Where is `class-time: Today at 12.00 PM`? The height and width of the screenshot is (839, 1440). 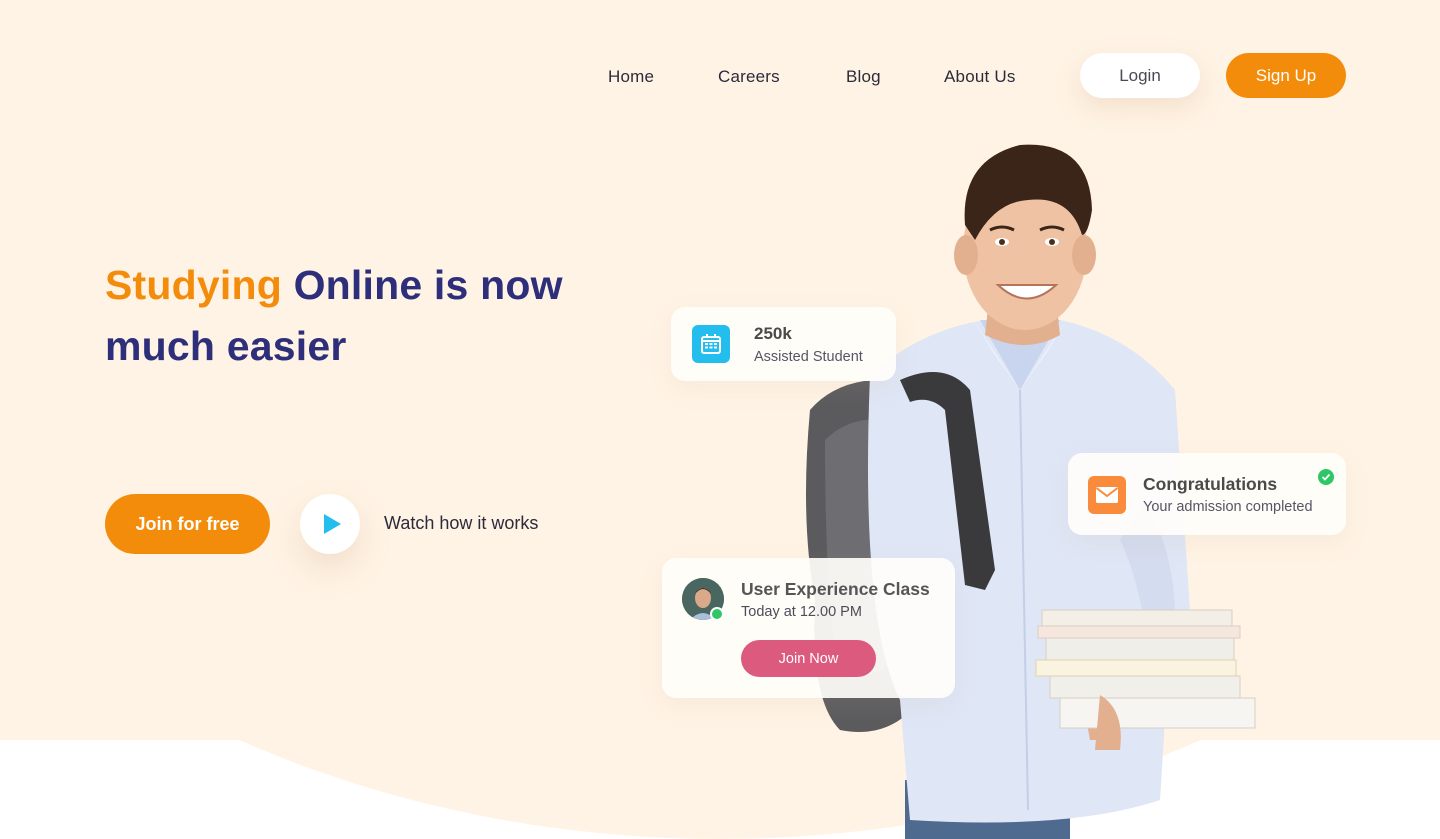 class-time: Today at 12.00 PM is located at coordinates (801, 612).